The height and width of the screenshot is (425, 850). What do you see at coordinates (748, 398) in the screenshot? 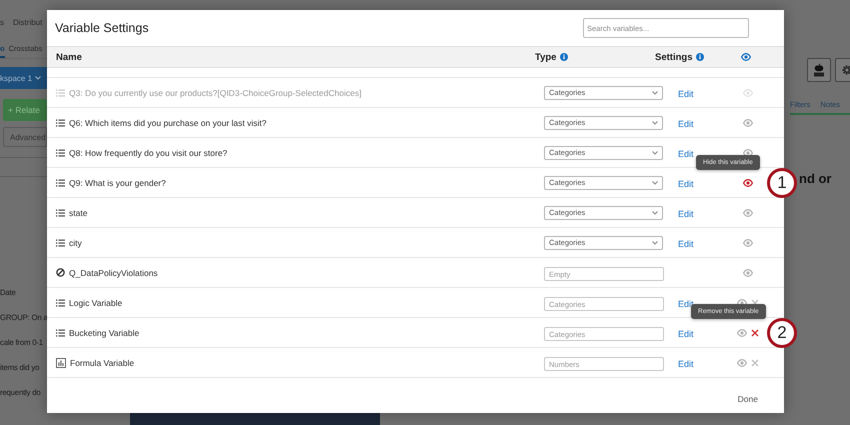
I see `done-button: Done` at bounding box center [748, 398].